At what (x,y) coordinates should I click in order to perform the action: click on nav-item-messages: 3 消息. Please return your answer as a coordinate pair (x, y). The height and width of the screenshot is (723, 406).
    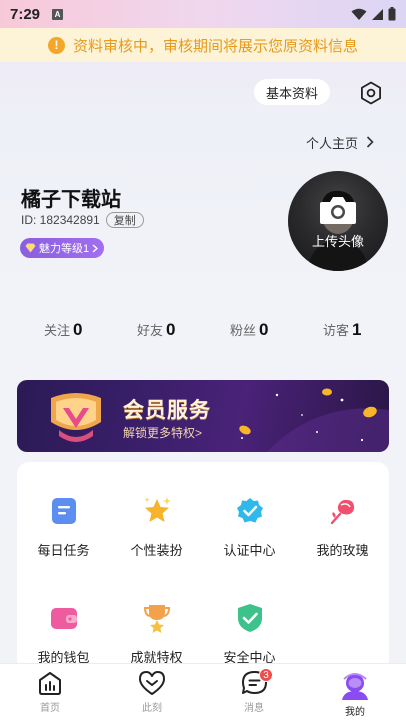
    Looking at the image, I should click on (254, 691).